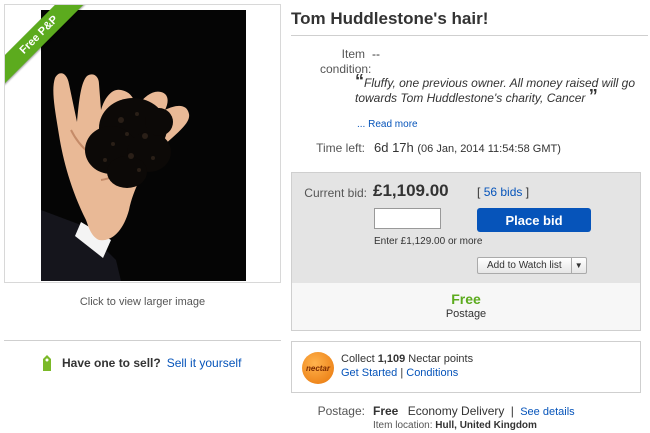 This screenshot has width=650, height=433. Describe the element at coordinates (358, 359) in the screenshot. I see `nectar-collect-prefix: Collect` at that location.